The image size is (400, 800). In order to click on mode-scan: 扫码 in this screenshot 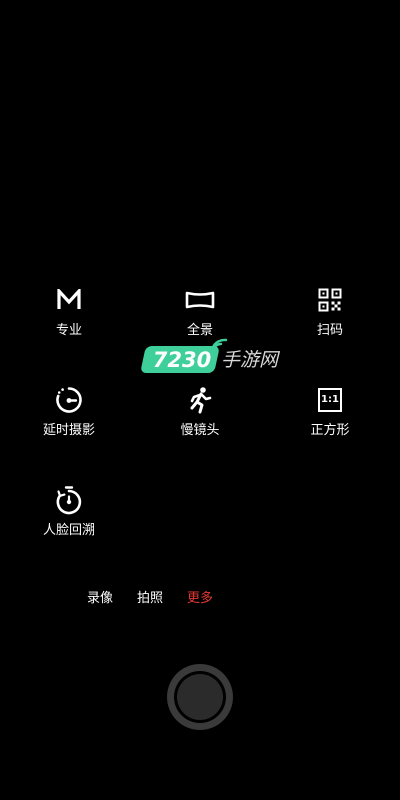, I will do `click(330, 312)`.